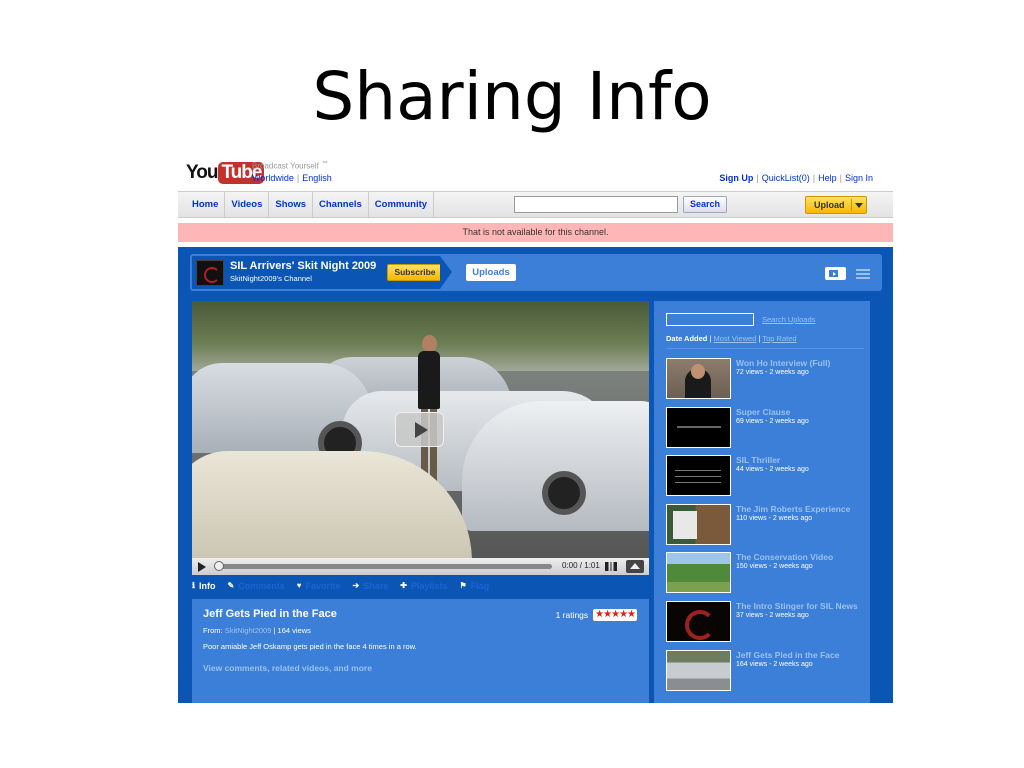  Describe the element at coordinates (273, 178) in the screenshot. I see `region-link: Worldwide` at that location.